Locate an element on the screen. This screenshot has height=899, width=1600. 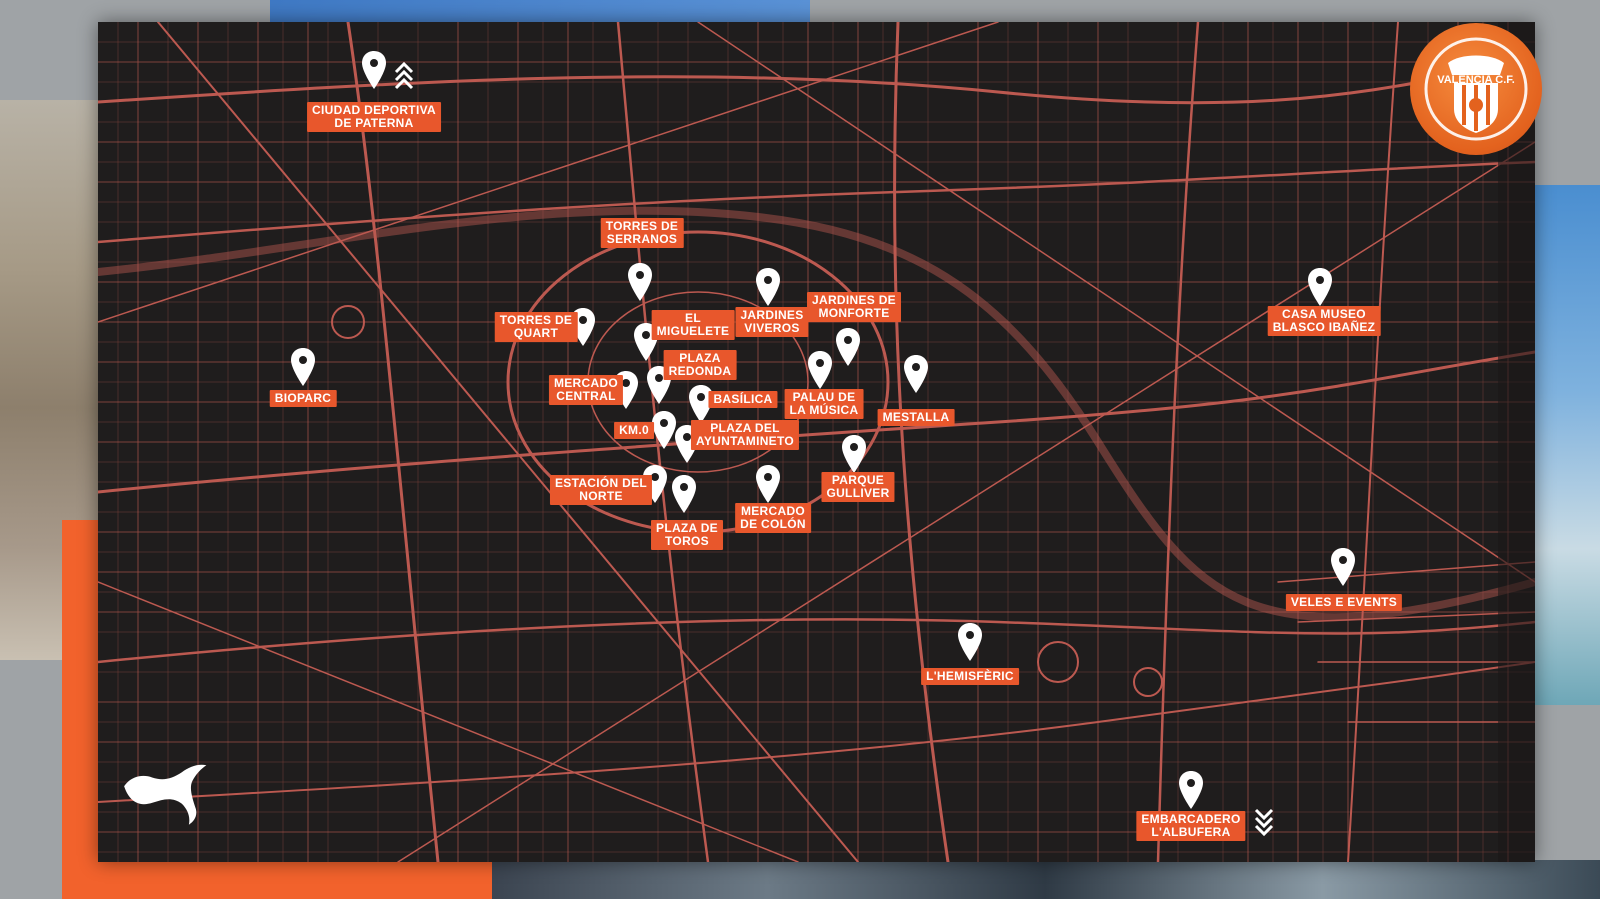
crest-emblem is located at coordinates (1476, 89).